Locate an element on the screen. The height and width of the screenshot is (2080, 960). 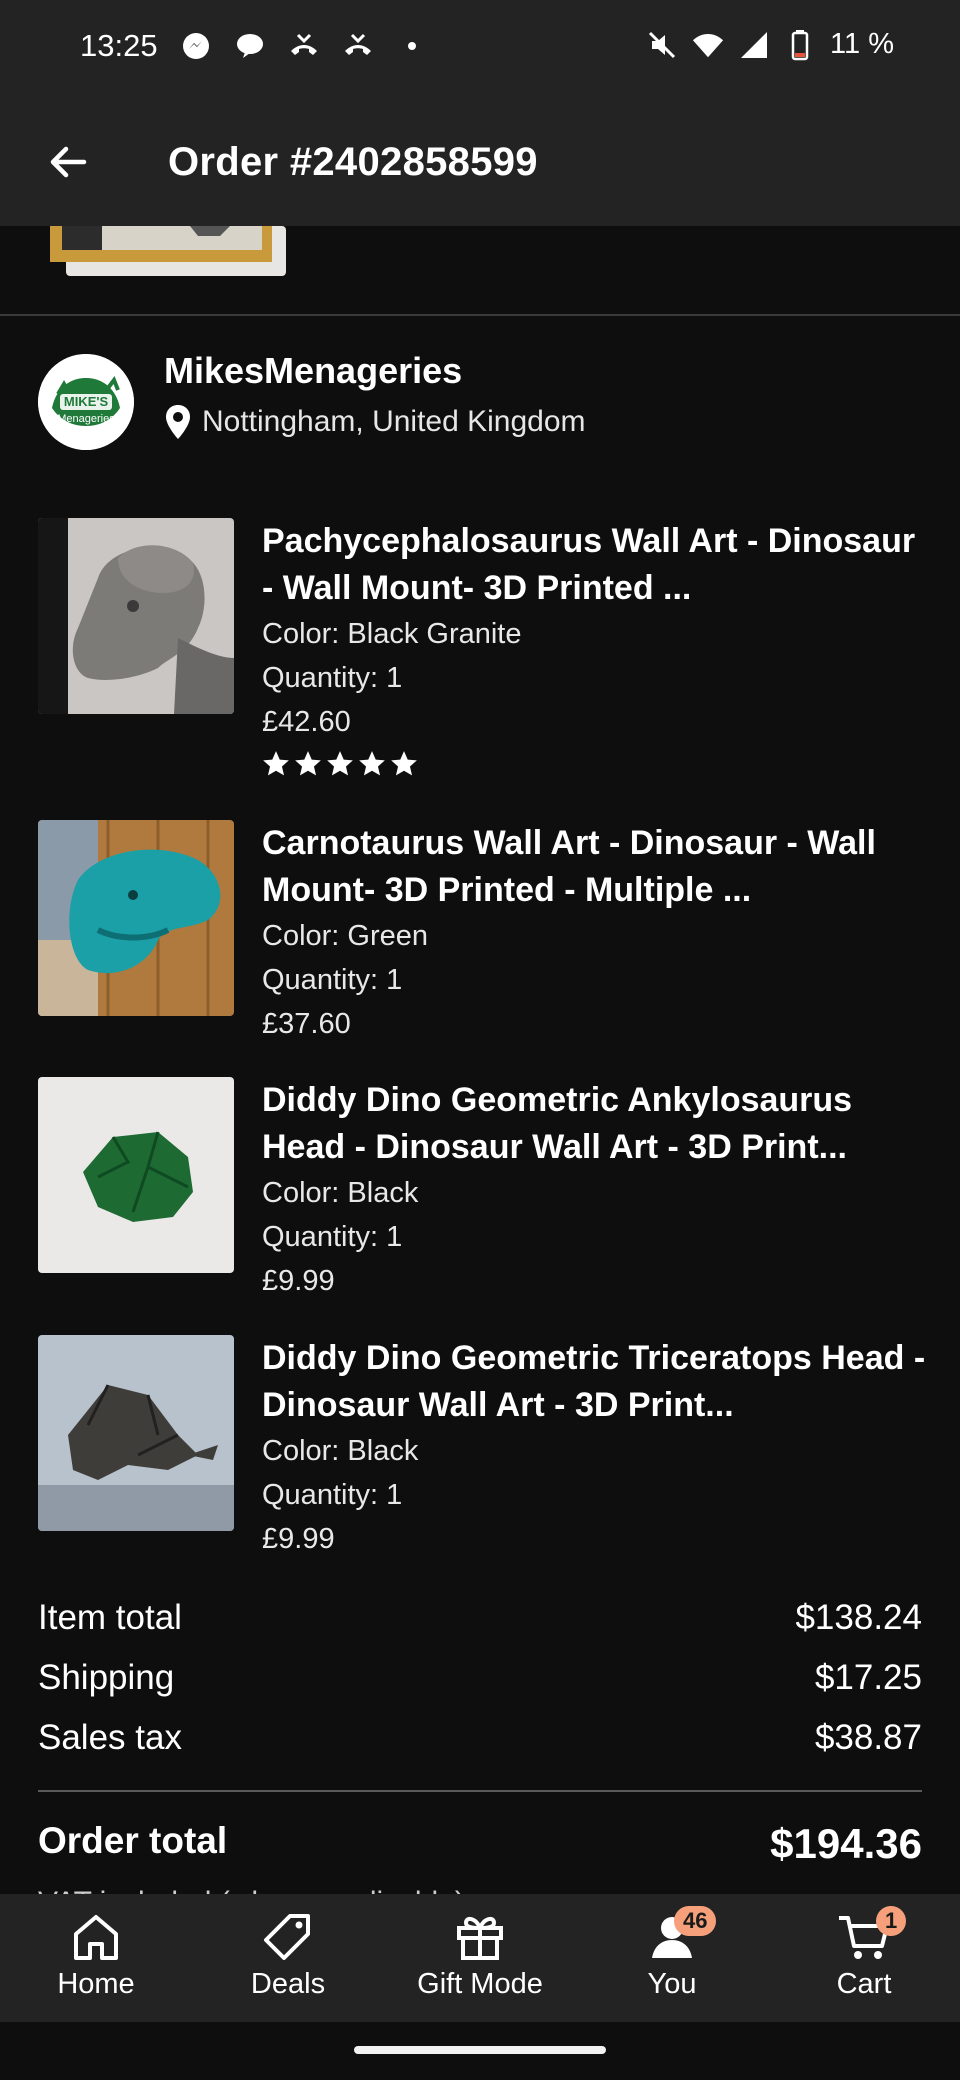
item-price: £42.60 is located at coordinates (306, 722).